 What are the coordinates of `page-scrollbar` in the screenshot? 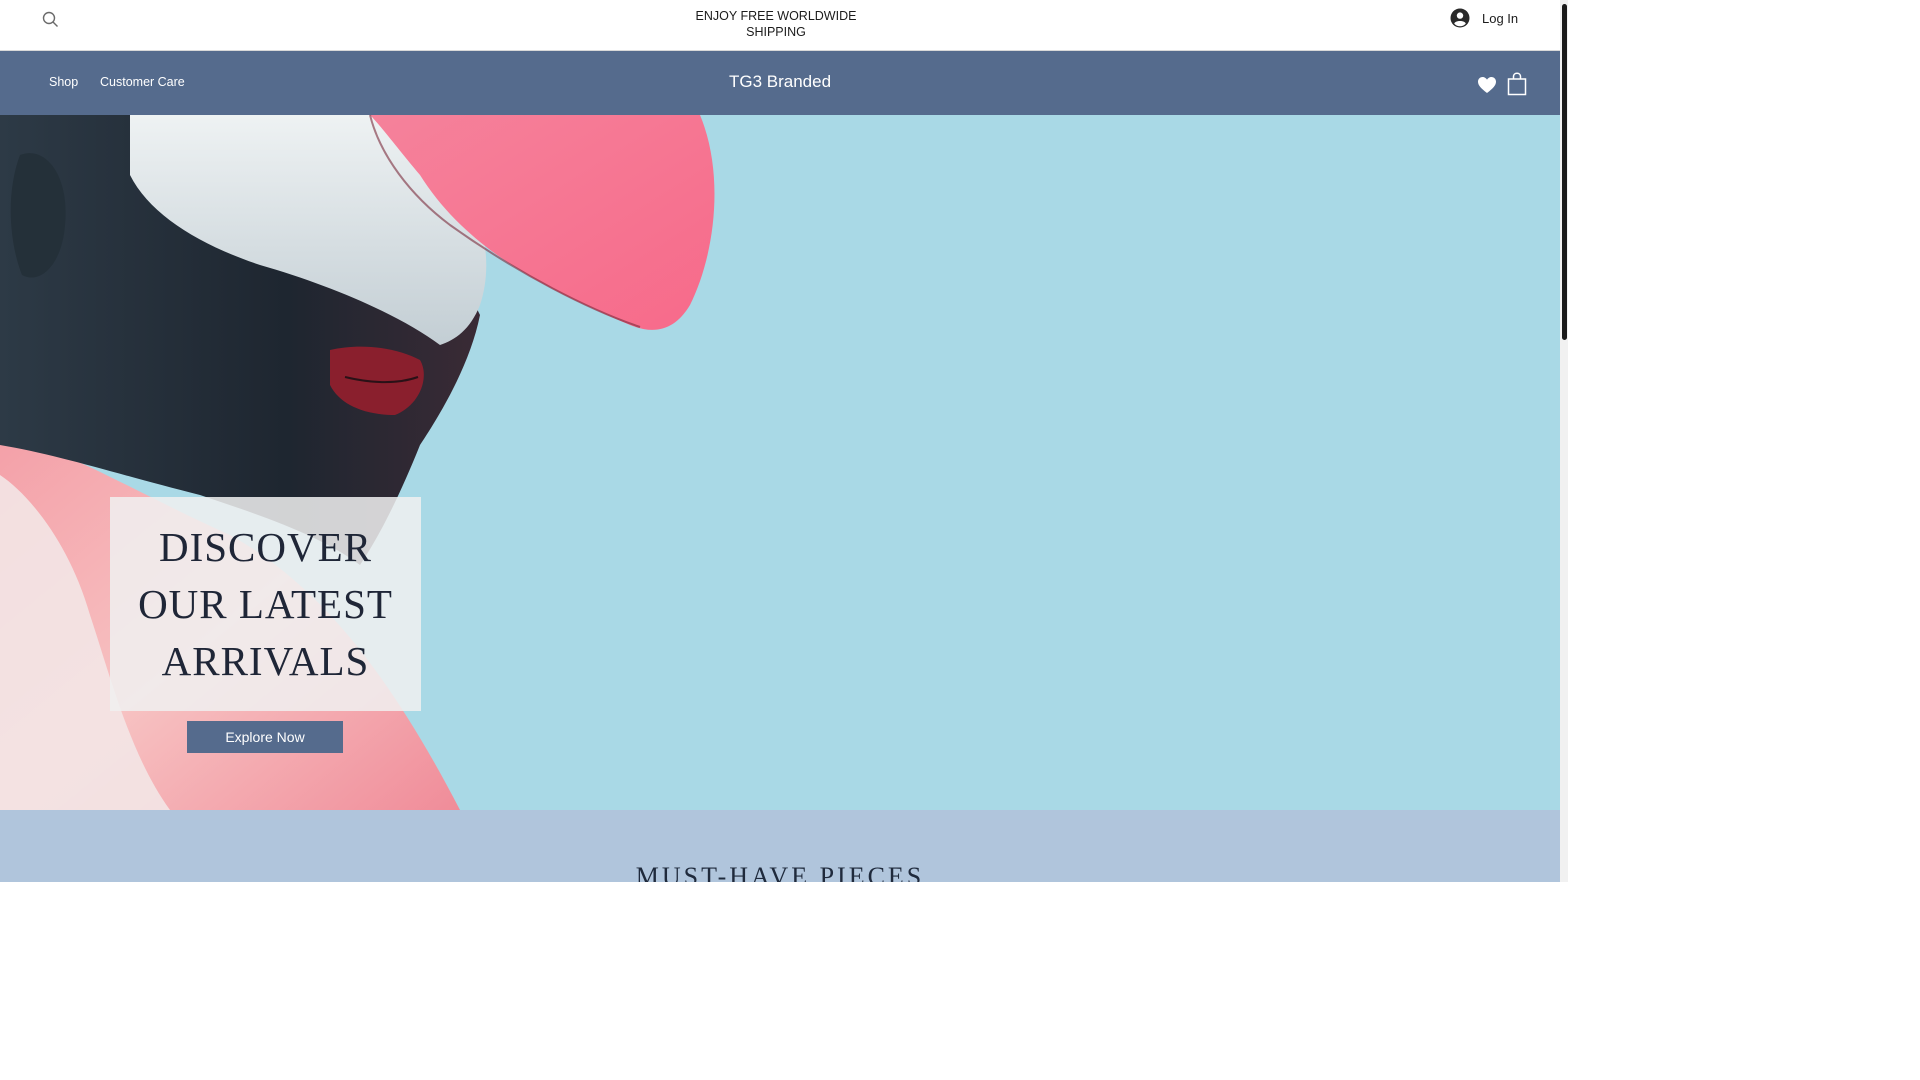 It's located at (1564, 441).